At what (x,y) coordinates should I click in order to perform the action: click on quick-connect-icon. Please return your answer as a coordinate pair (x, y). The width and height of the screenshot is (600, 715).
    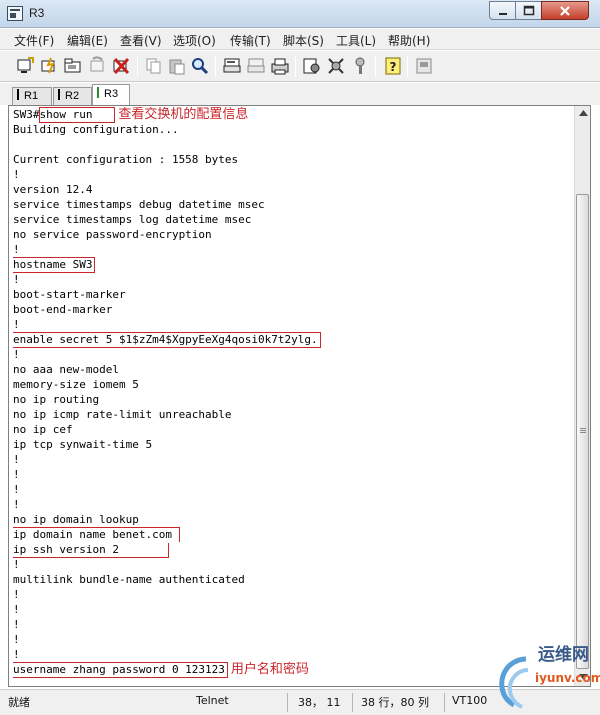
    Looking at the image, I should click on (48, 65).